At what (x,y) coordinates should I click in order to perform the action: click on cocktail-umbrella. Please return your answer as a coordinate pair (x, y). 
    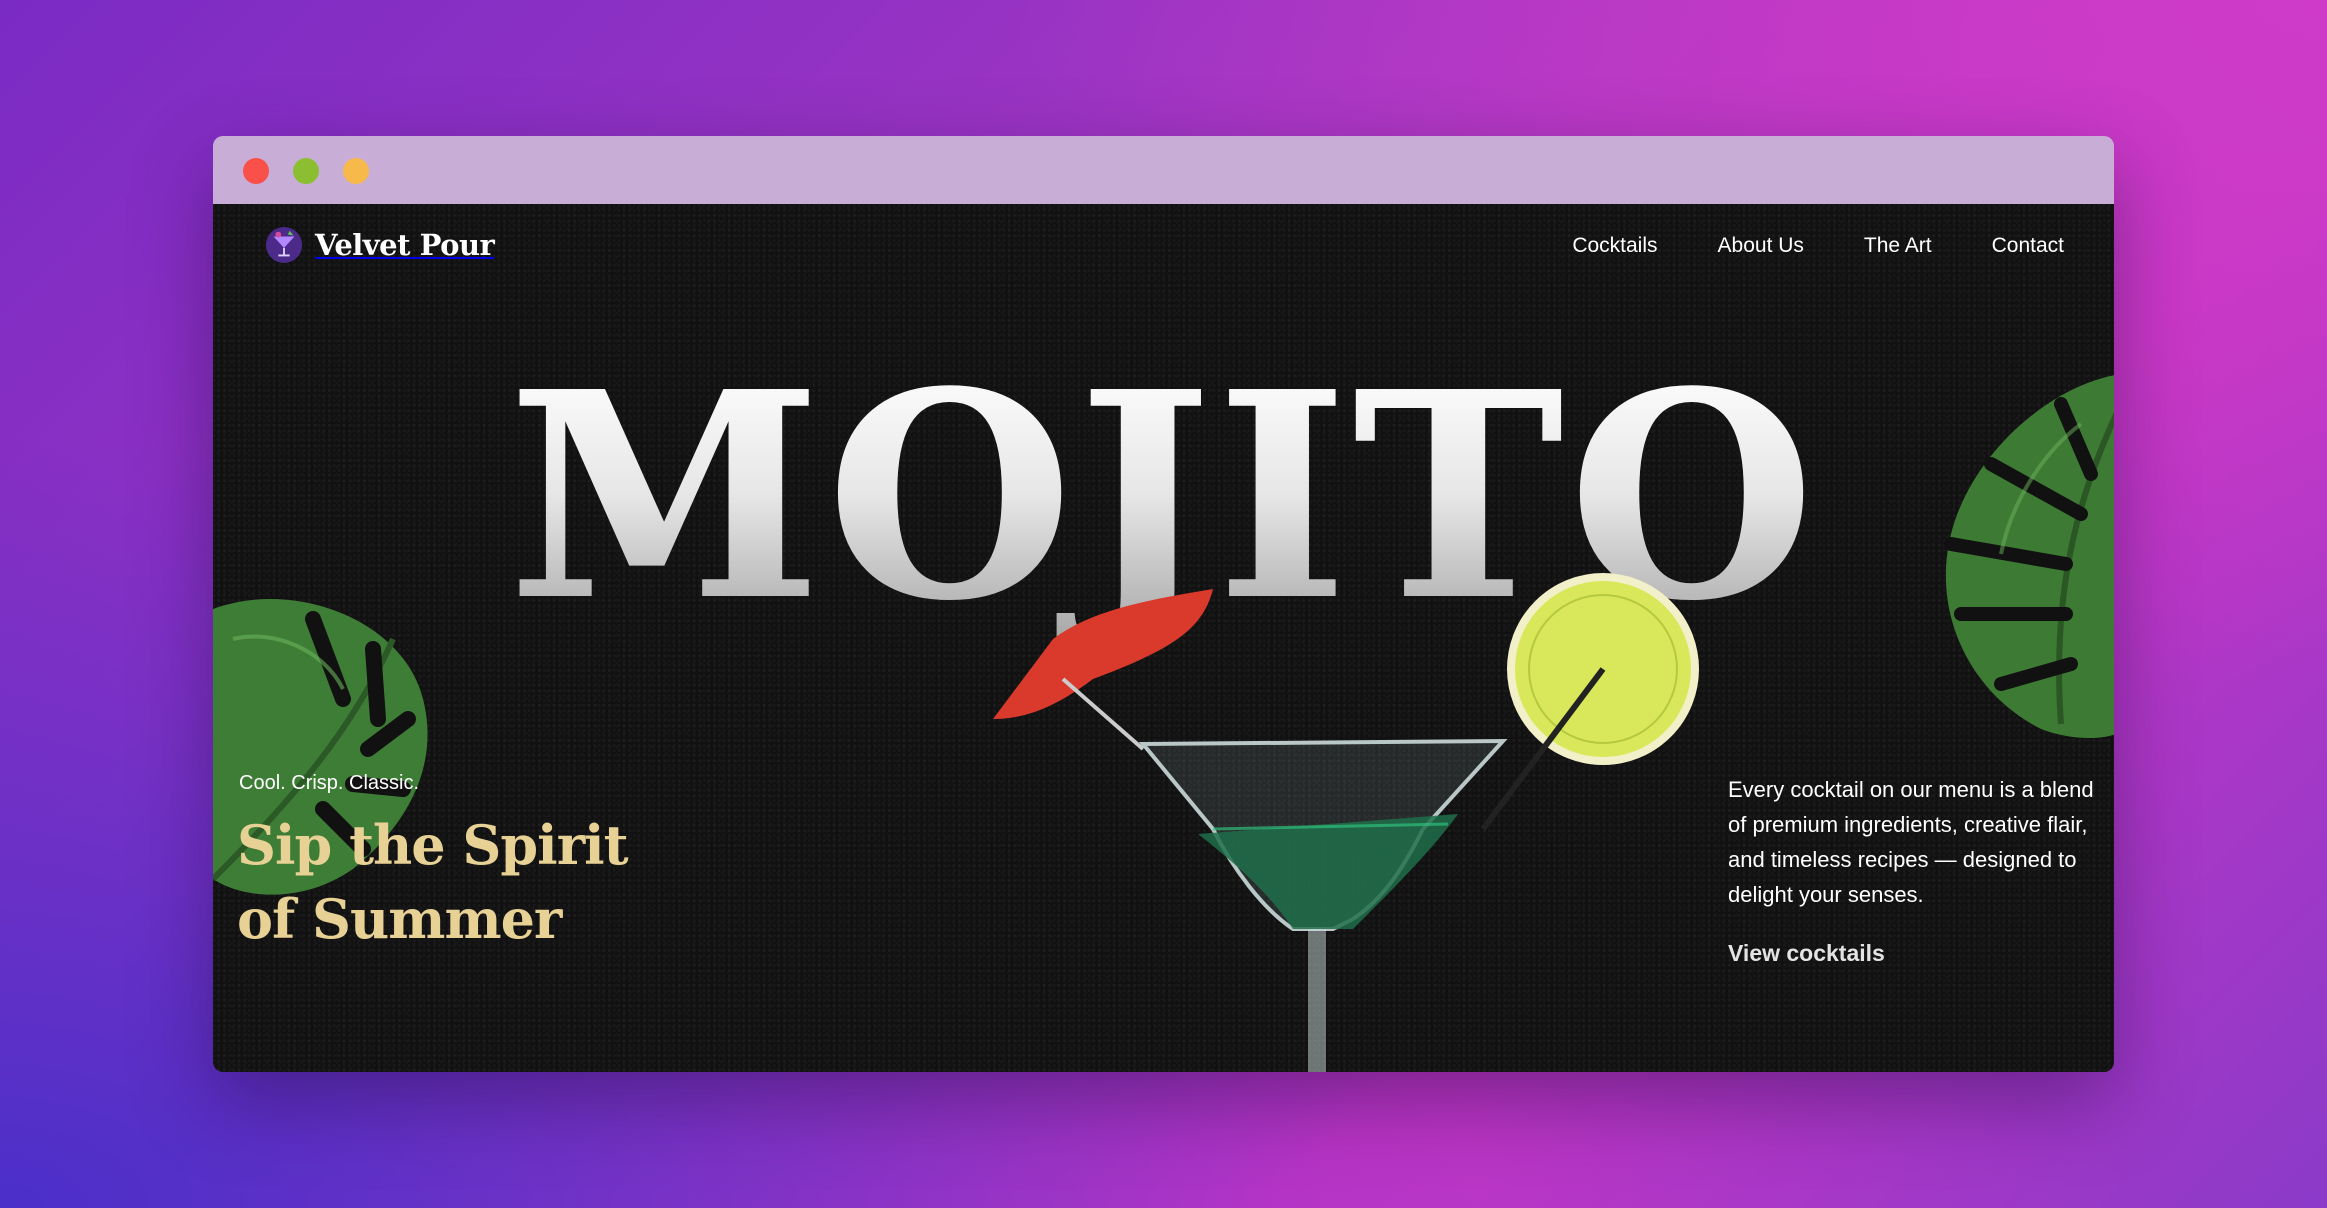
    Looking at the image, I should click on (1103, 654).